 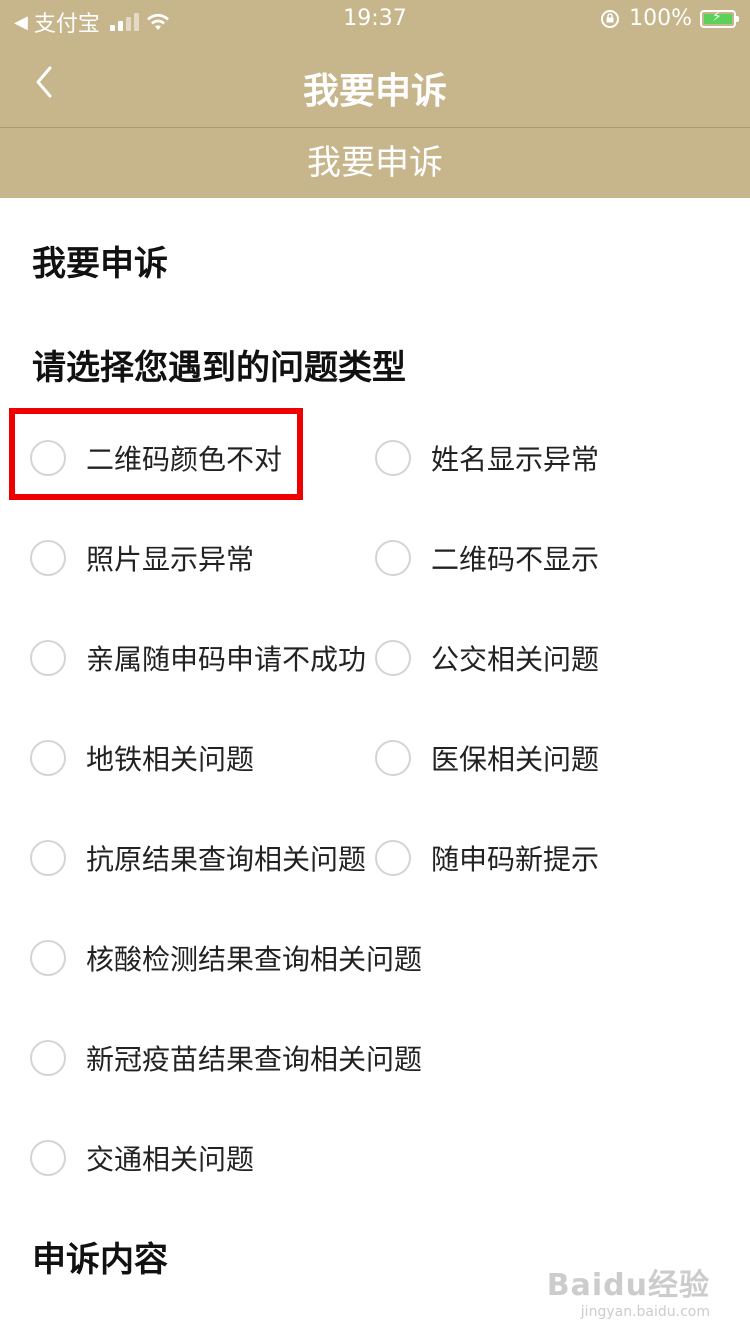 I want to click on page-title: 我要申诉, so click(x=100, y=264).